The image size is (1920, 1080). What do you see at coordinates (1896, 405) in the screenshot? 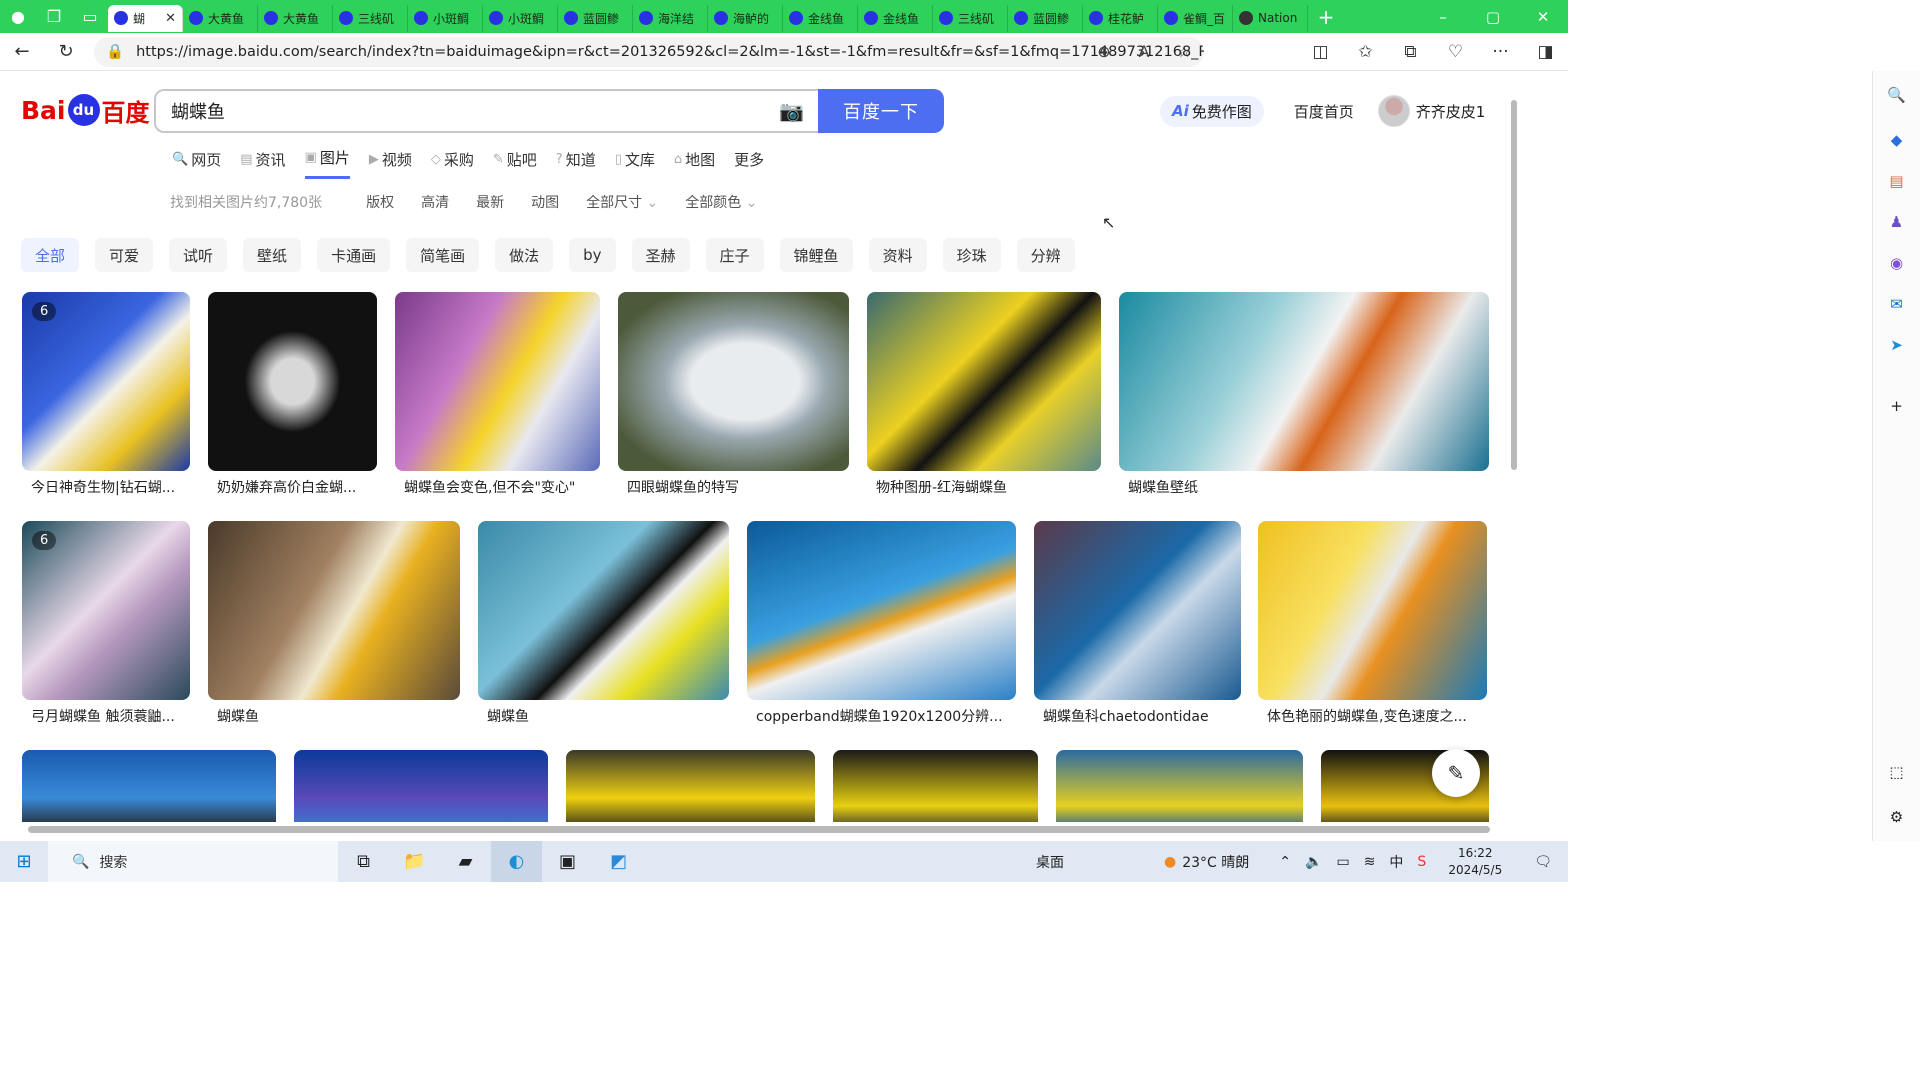
I see `add-app-icon: +` at bounding box center [1896, 405].